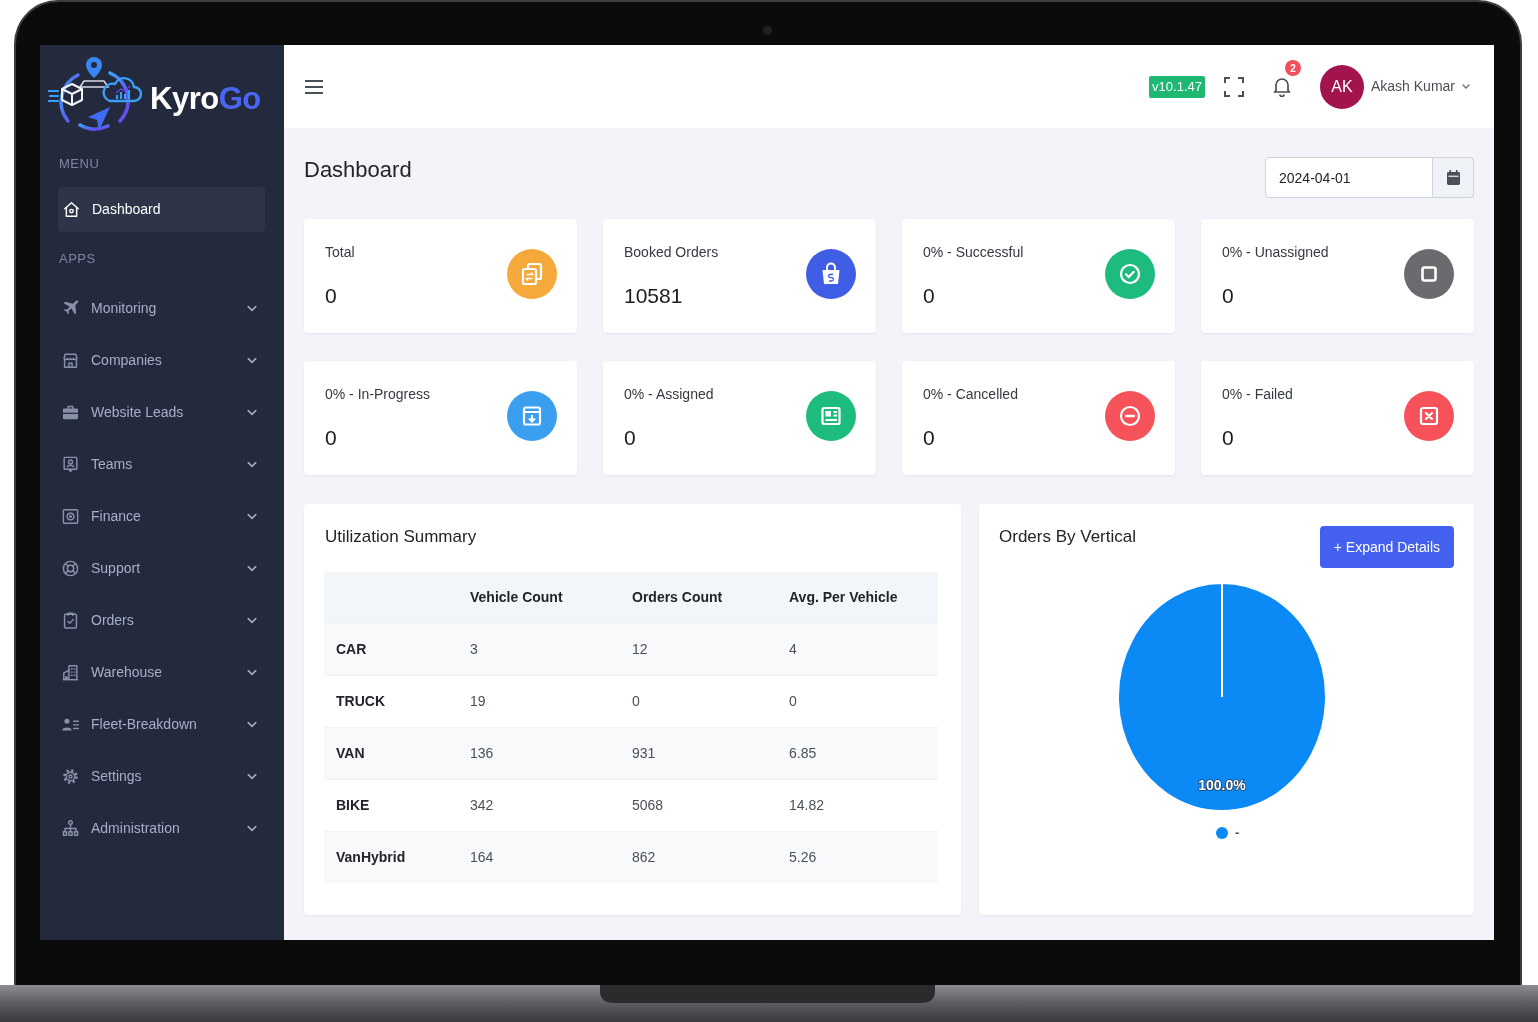 Image resolution: width=1538 pixels, height=1022 pixels. I want to click on notification-badge: 2, so click(1292, 68).